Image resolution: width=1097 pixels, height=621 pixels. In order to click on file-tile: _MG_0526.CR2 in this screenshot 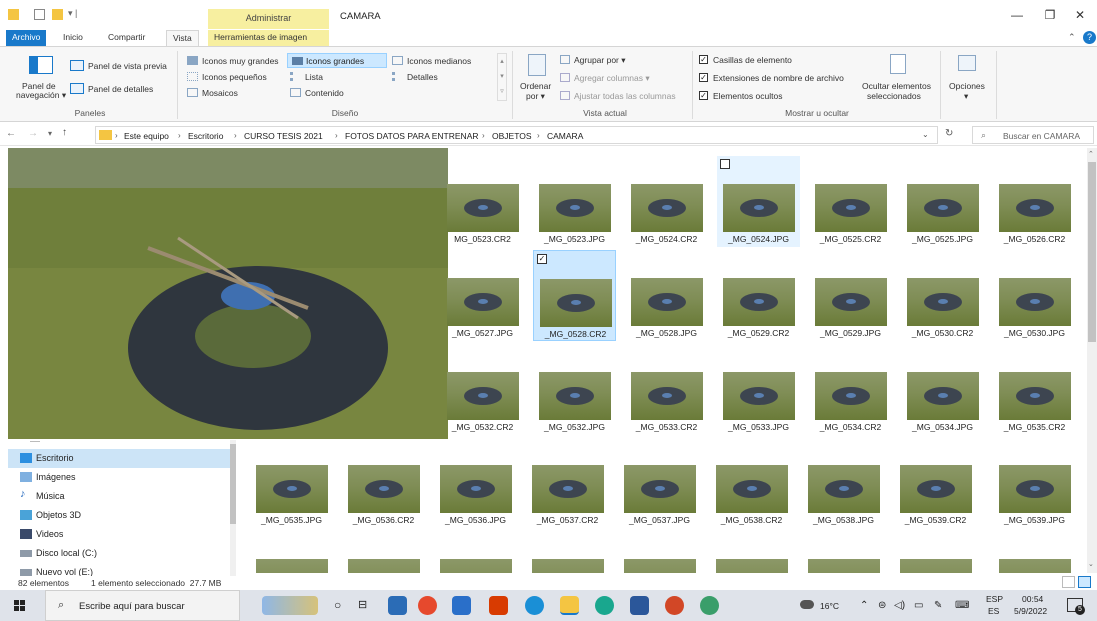, I will do `click(1034, 201)`.